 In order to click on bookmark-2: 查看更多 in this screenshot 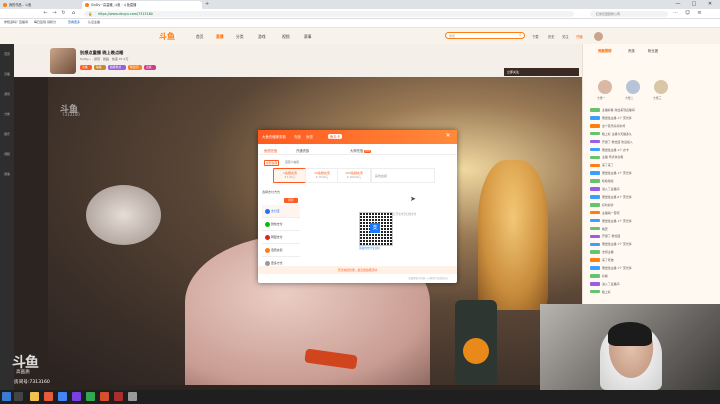, I will do `click(74, 22)`.